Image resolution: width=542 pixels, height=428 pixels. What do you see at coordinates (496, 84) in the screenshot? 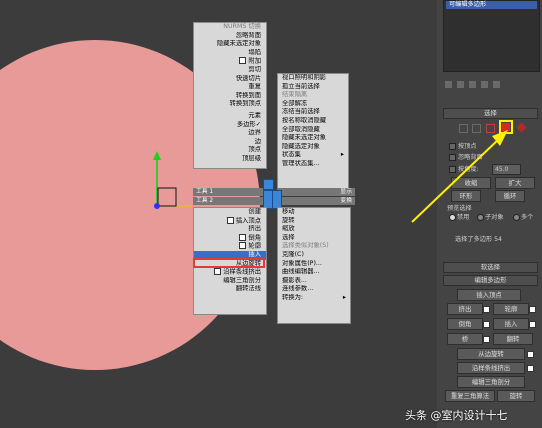
I see `configure-sets-icon` at bounding box center [496, 84].